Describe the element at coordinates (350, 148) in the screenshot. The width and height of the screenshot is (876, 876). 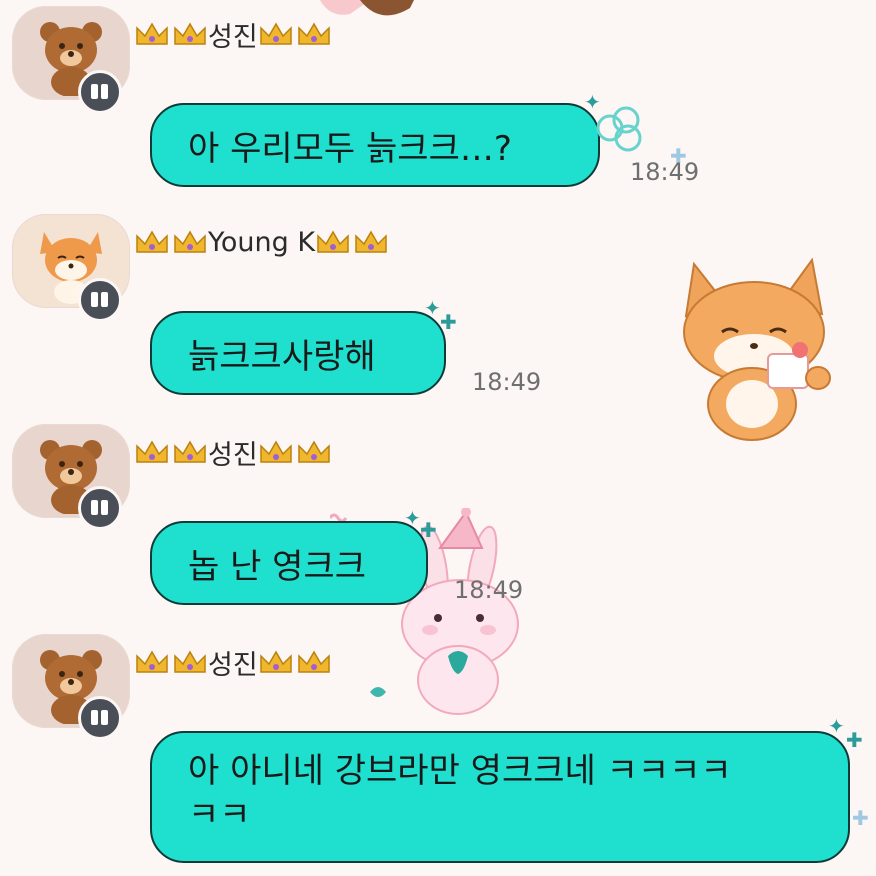
I see `message-text: 아 우리모두 늙크크…?` at that location.